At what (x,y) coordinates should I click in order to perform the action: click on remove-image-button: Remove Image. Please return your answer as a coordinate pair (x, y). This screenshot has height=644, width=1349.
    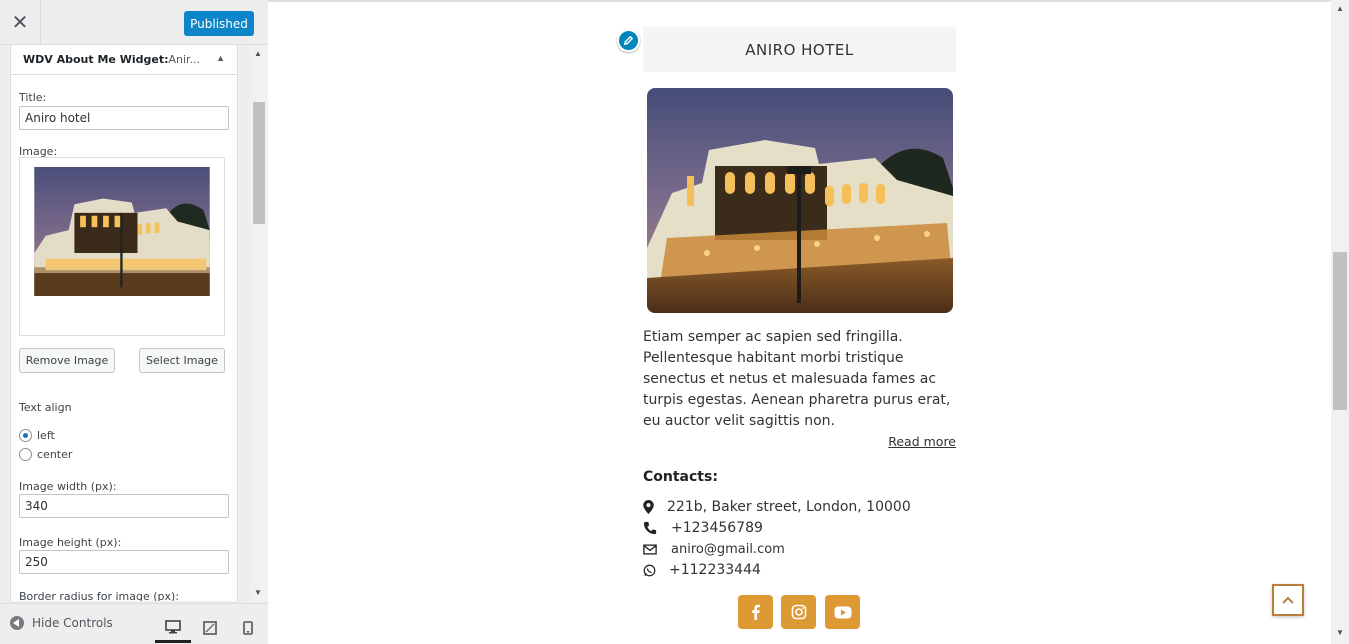
    Looking at the image, I should click on (67, 360).